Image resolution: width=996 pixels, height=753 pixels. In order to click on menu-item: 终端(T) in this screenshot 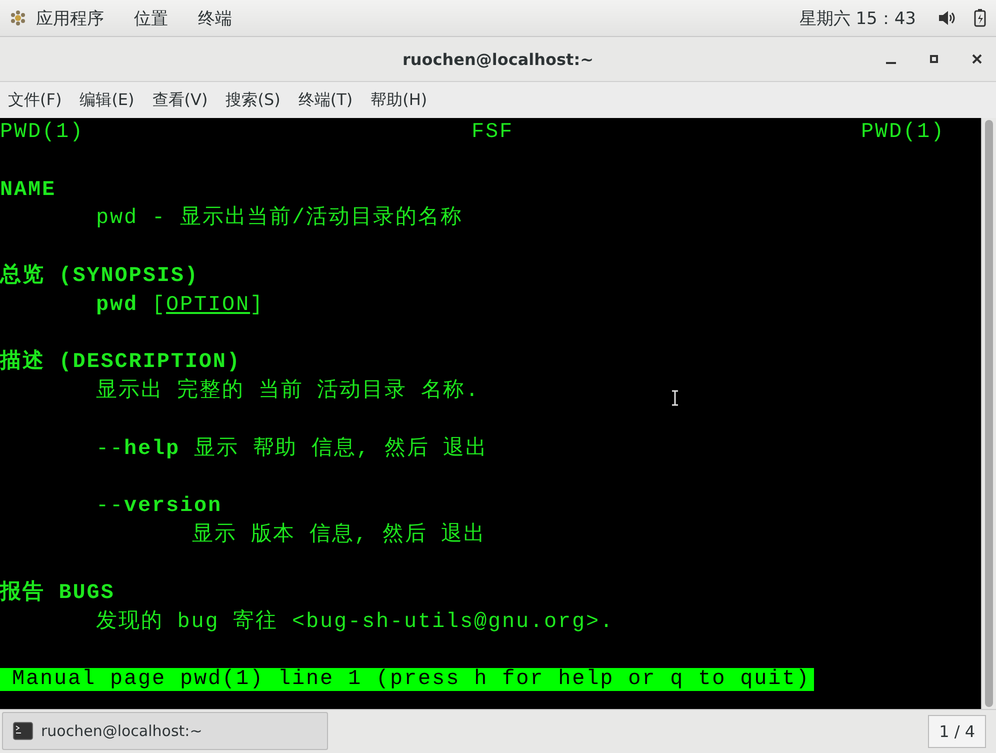, I will do `click(325, 100)`.